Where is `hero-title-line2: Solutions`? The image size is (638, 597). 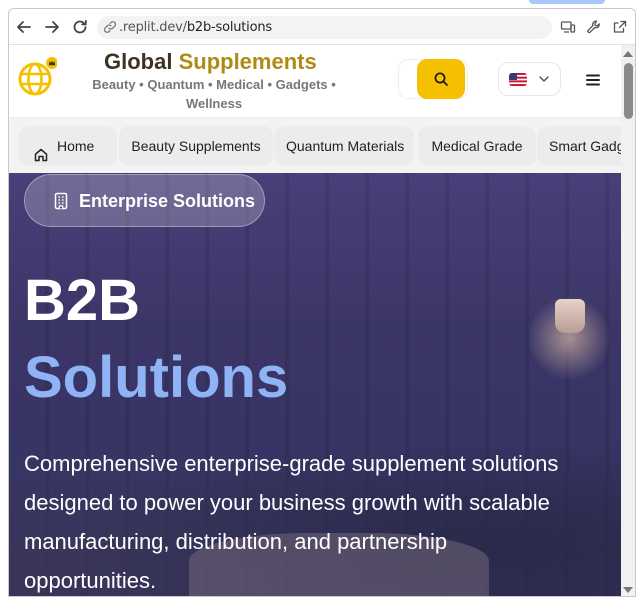
hero-title-line2: Solutions is located at coordinates (156, 377).